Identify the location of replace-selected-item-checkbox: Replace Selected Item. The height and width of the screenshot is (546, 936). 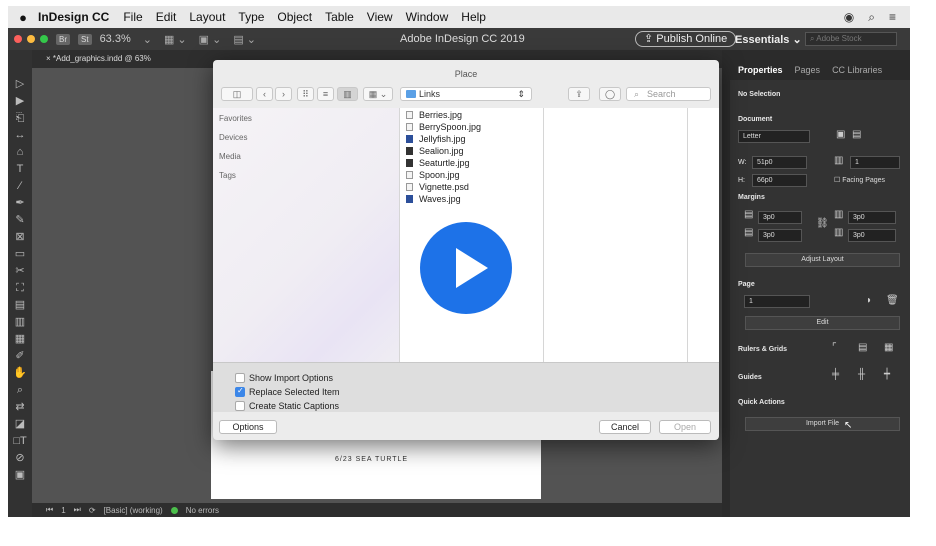
(287, 391).